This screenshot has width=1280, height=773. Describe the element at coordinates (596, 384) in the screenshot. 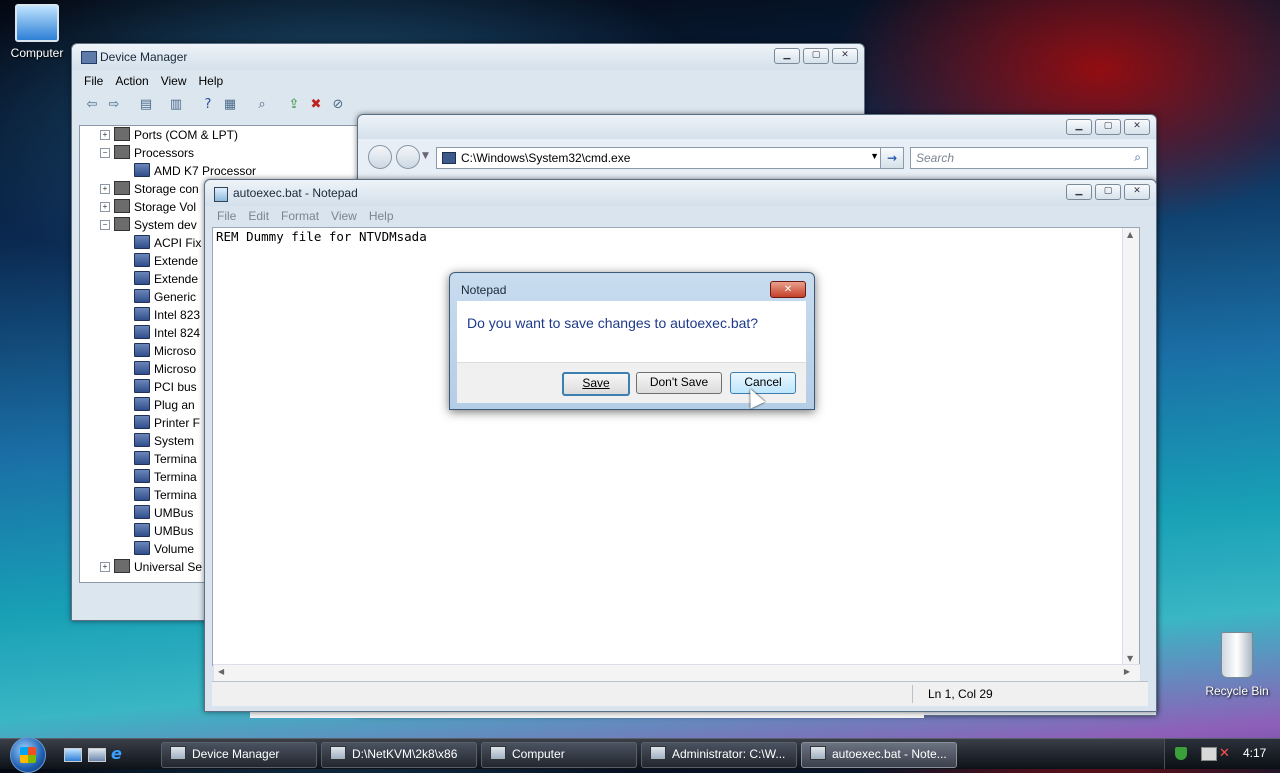

I see `save-button: Save` at that location.